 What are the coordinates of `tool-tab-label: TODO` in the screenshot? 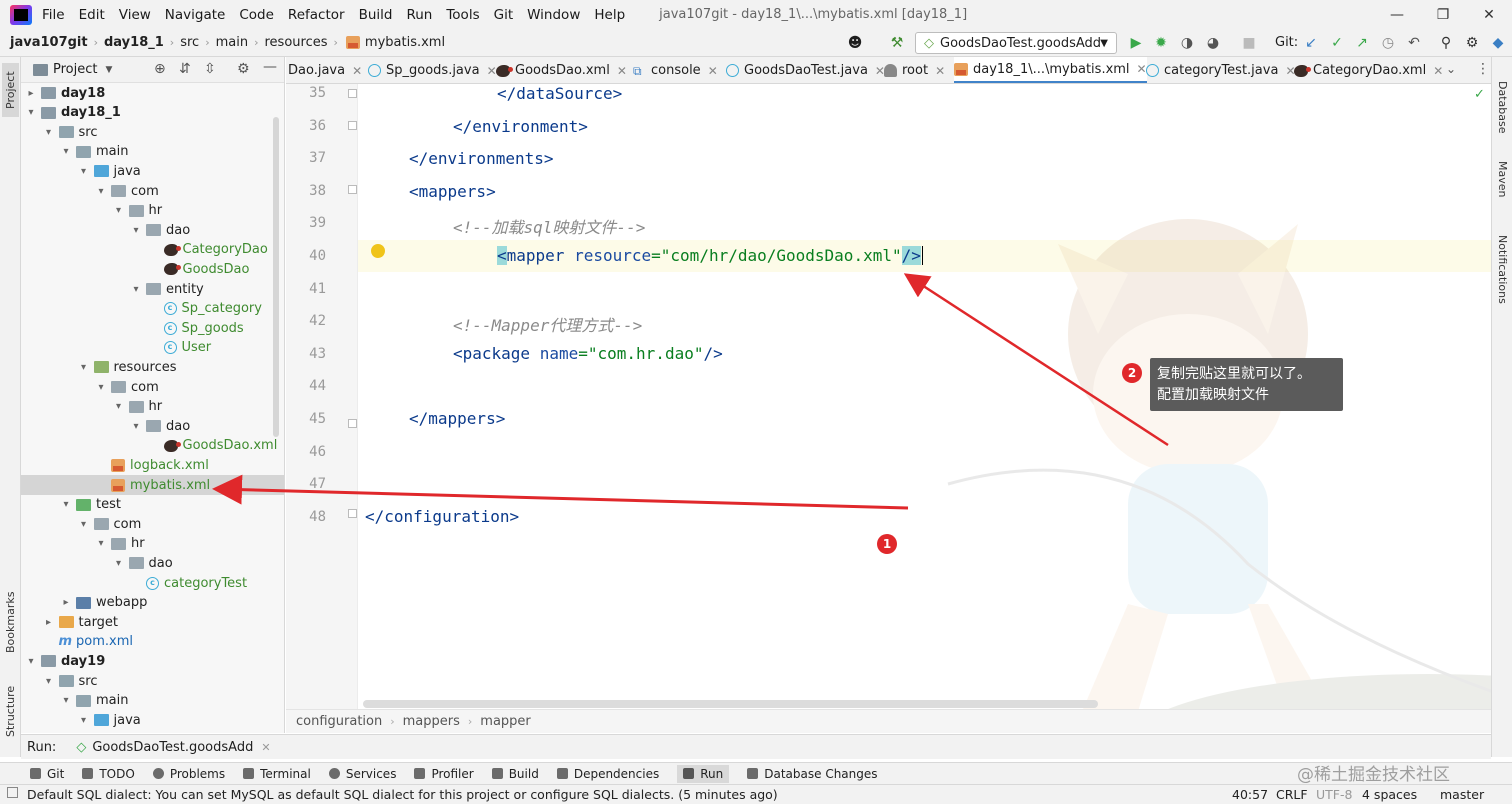 It's located at (117, 773).